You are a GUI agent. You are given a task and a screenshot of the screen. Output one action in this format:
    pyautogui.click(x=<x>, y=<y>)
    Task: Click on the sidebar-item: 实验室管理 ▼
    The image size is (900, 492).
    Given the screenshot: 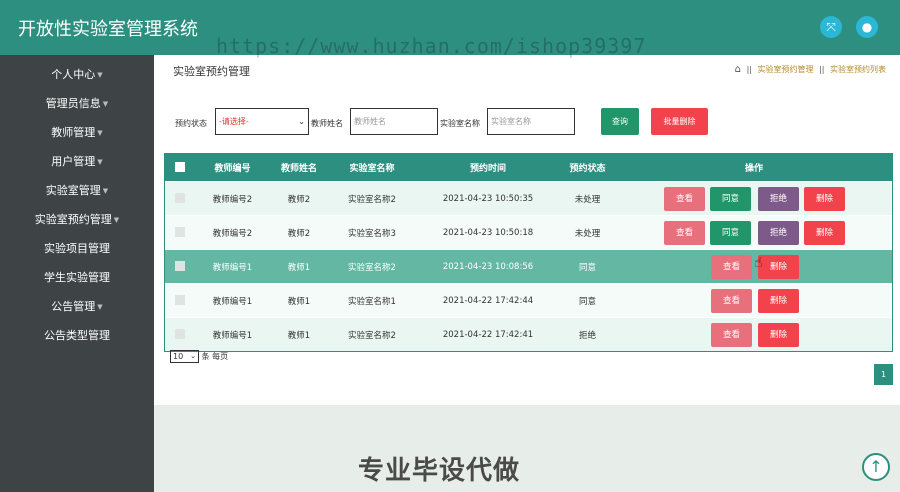 What is the action you would take?
    pyautogui.click(x=77, y=191)
    